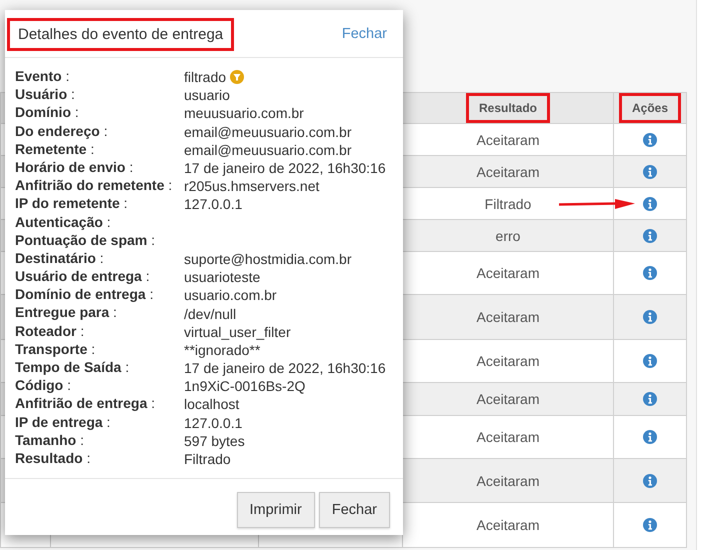  Describe the element at coordinates (275, 510) in the screenshot. I see `dialog-button: Imprimir` at that location.